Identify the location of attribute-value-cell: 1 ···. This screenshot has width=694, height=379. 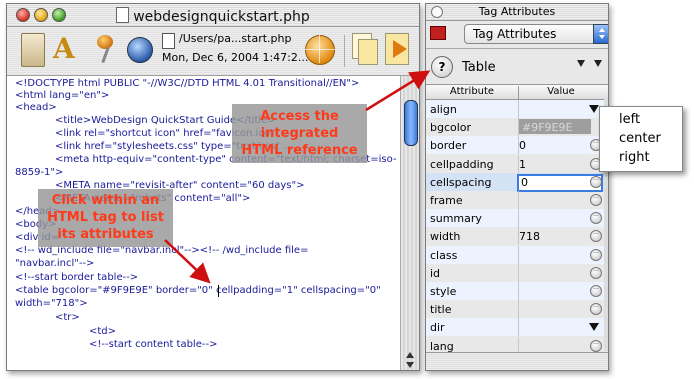
(561, 163).